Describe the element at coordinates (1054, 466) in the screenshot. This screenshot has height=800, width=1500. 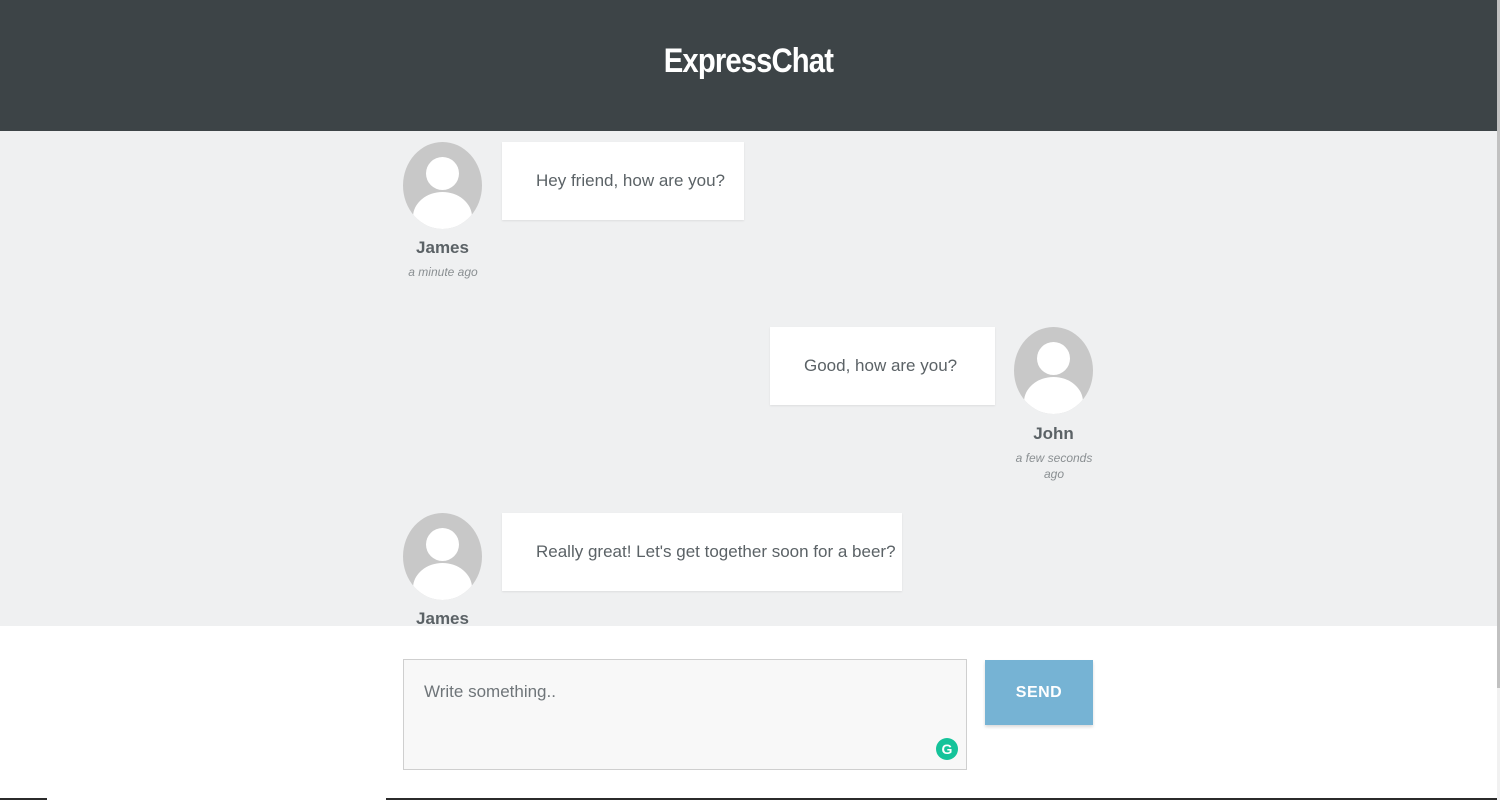
I see `message-time: a few seconds ago` at that location.